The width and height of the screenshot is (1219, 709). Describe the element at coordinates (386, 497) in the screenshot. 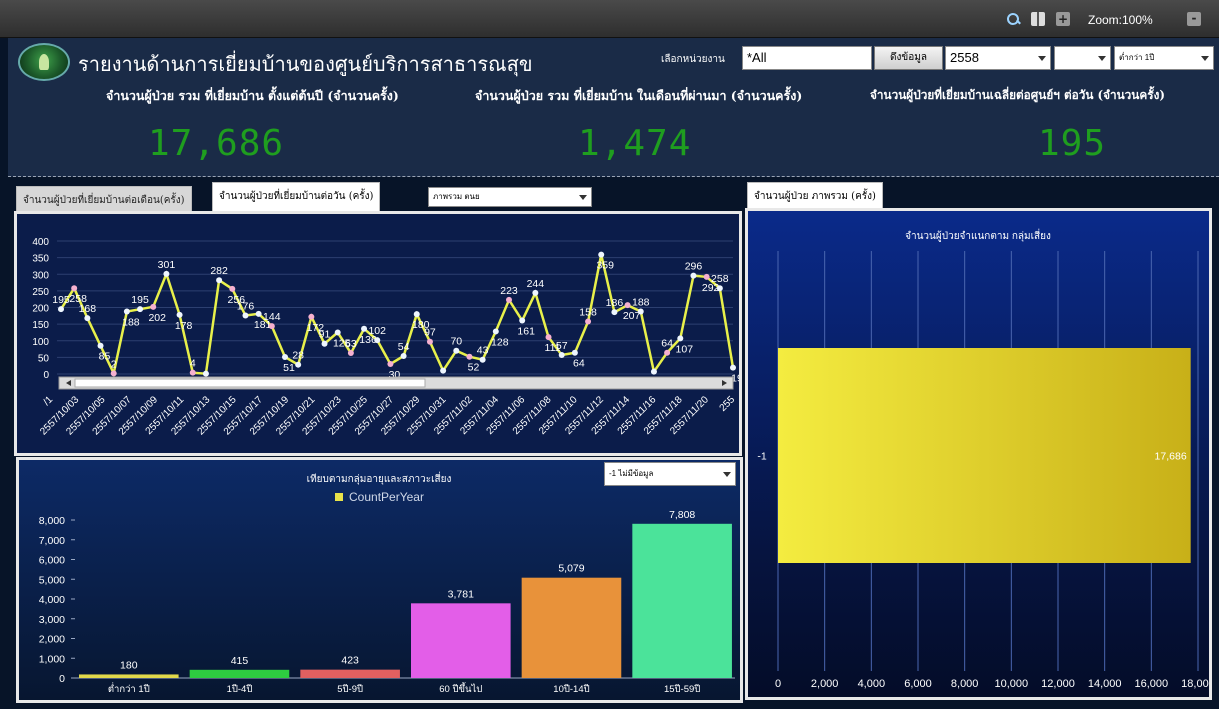

I see `legend-label: CountPerYear` at that location.